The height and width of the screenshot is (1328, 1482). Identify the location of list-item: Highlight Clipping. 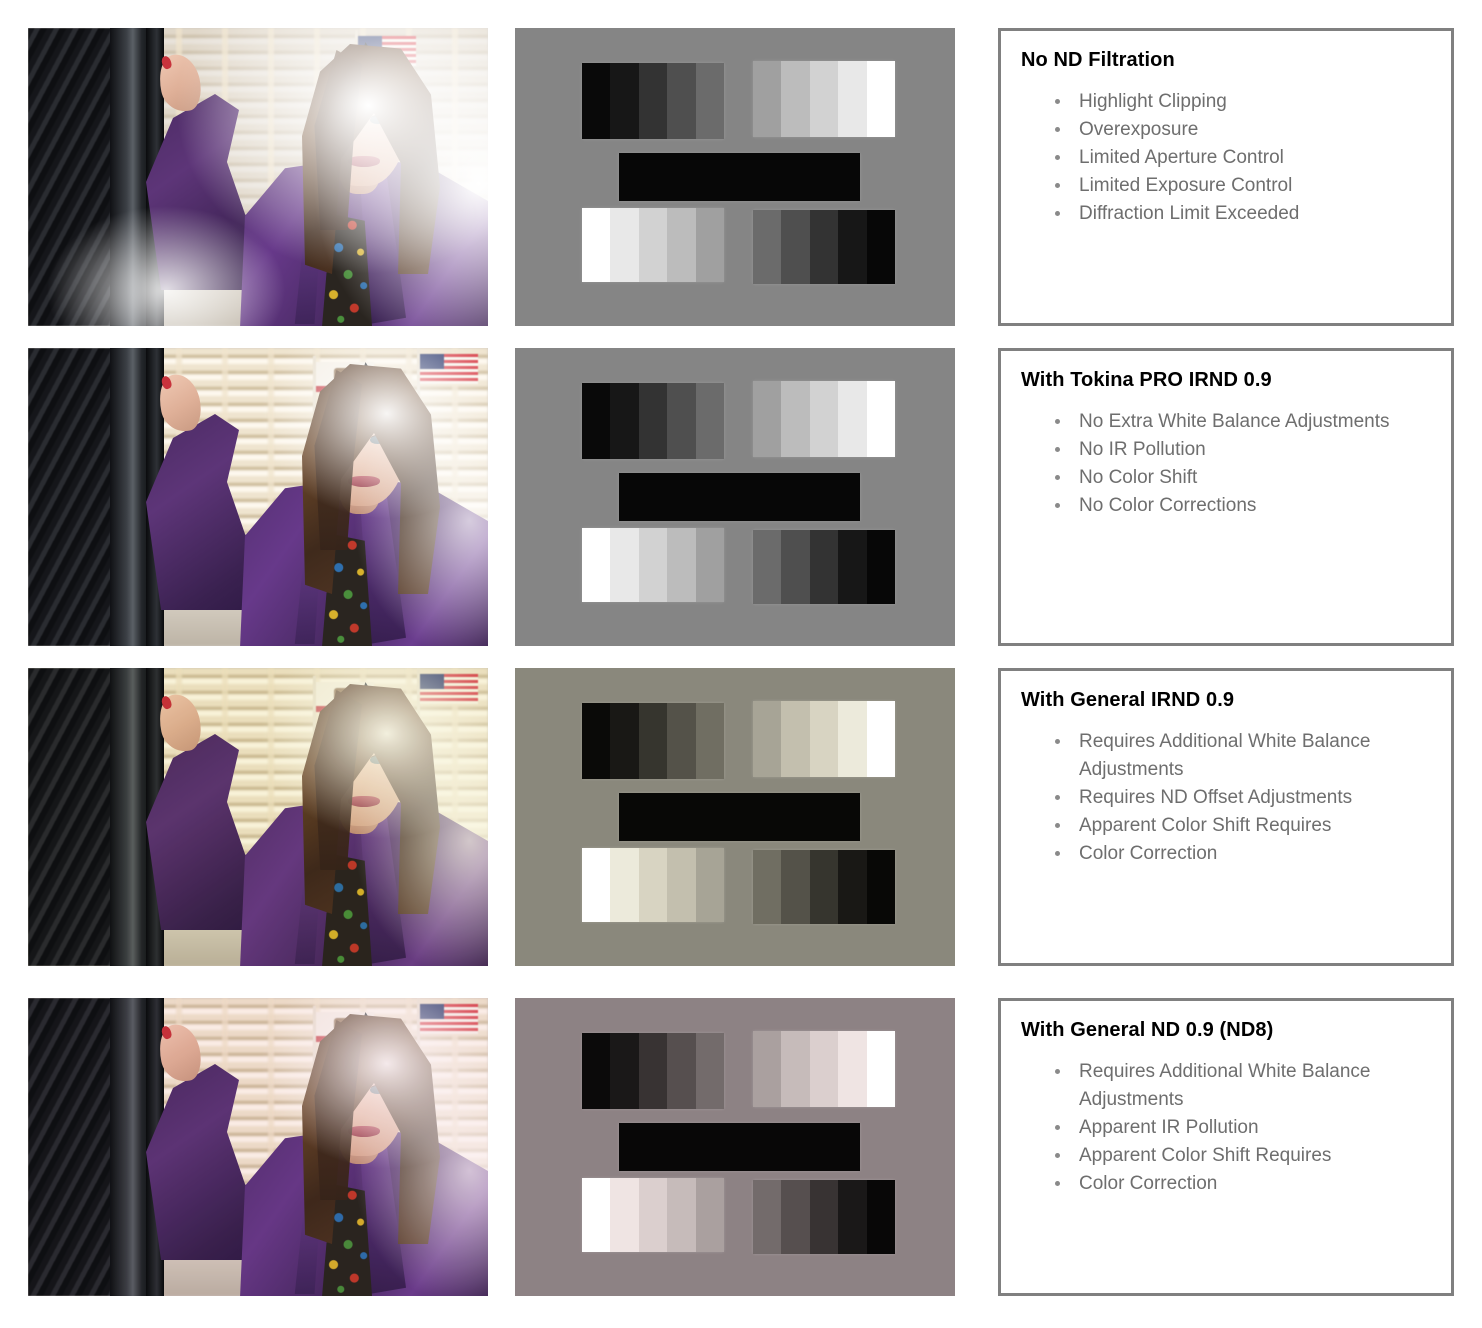
(1237, 102).